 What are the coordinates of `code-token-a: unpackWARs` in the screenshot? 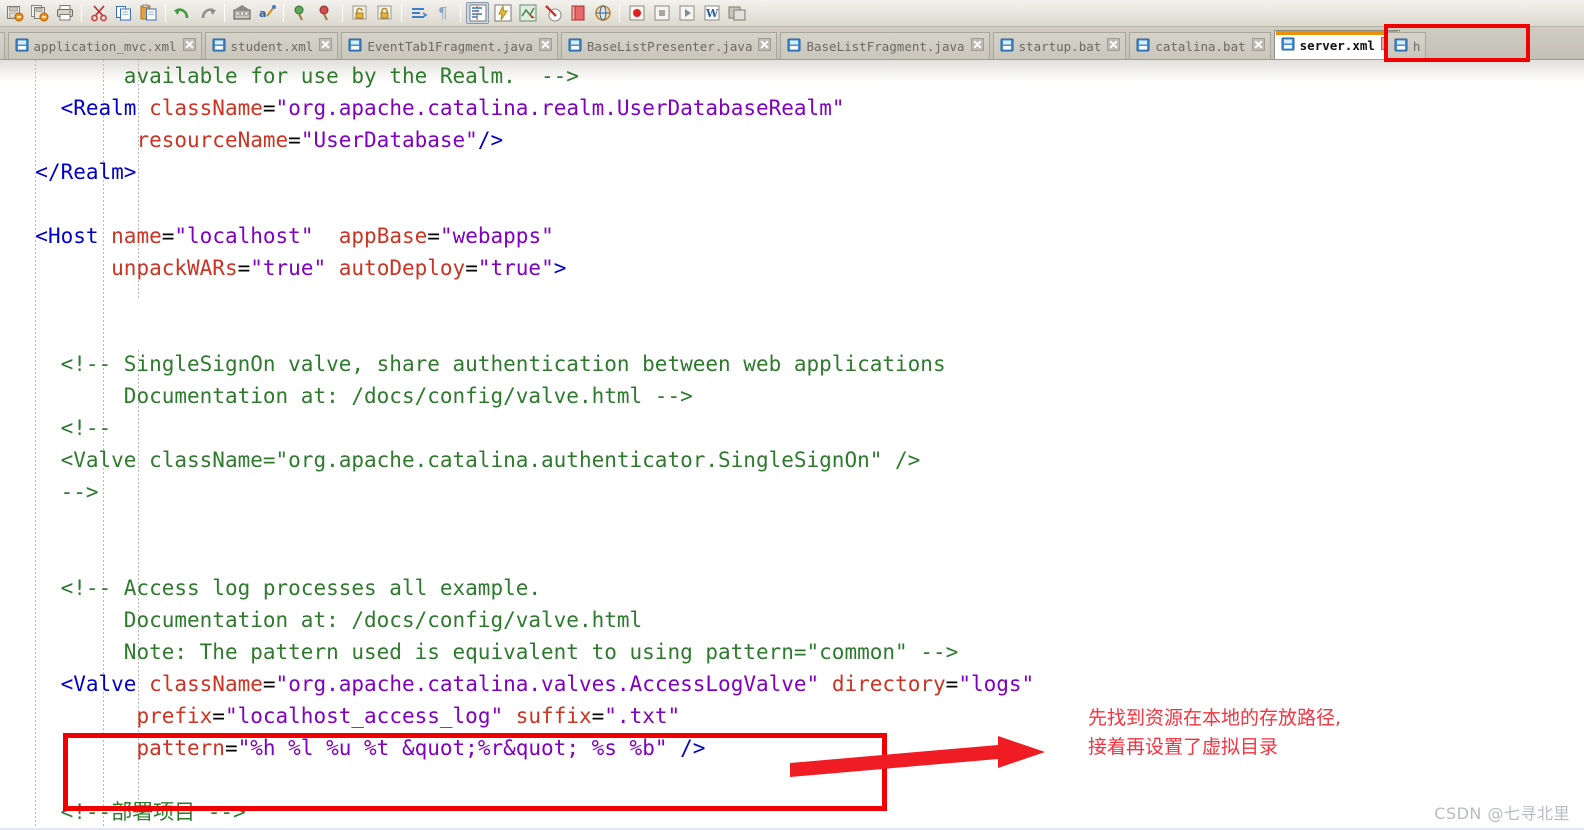 It's located at (174, 268).